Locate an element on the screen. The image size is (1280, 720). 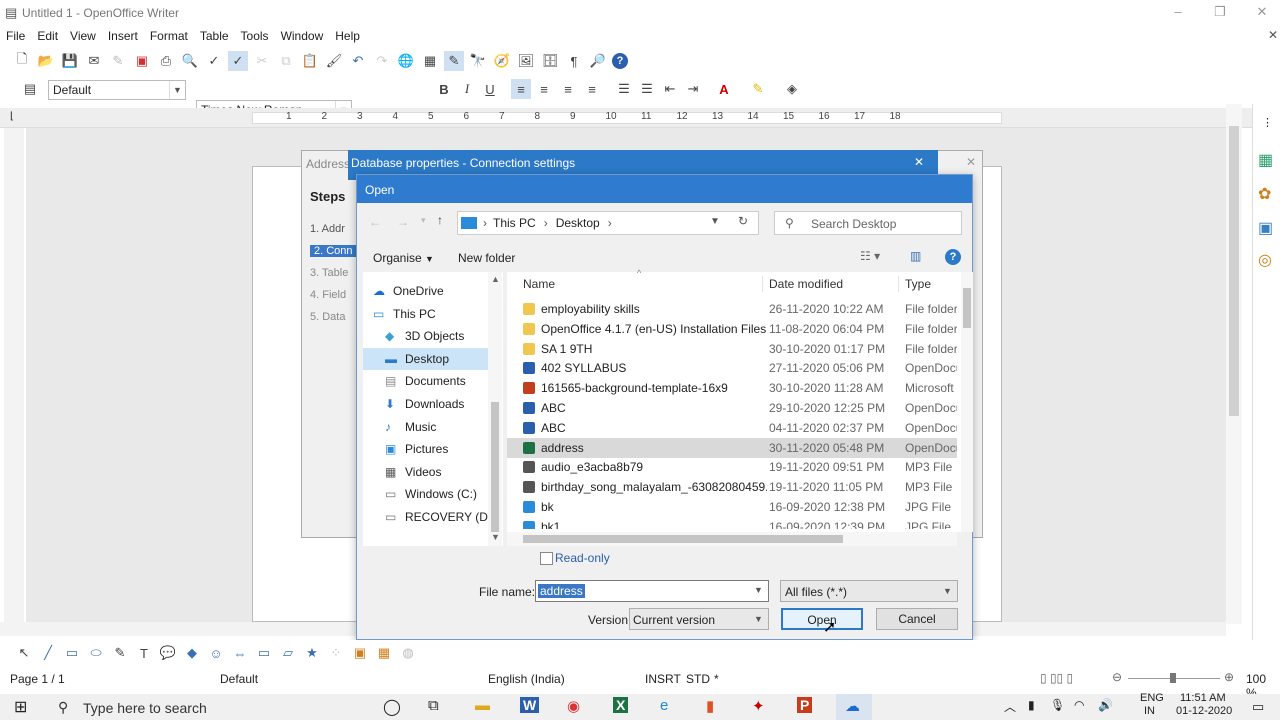
battery-icon: ▮ is located at coordinates (1031, 705).